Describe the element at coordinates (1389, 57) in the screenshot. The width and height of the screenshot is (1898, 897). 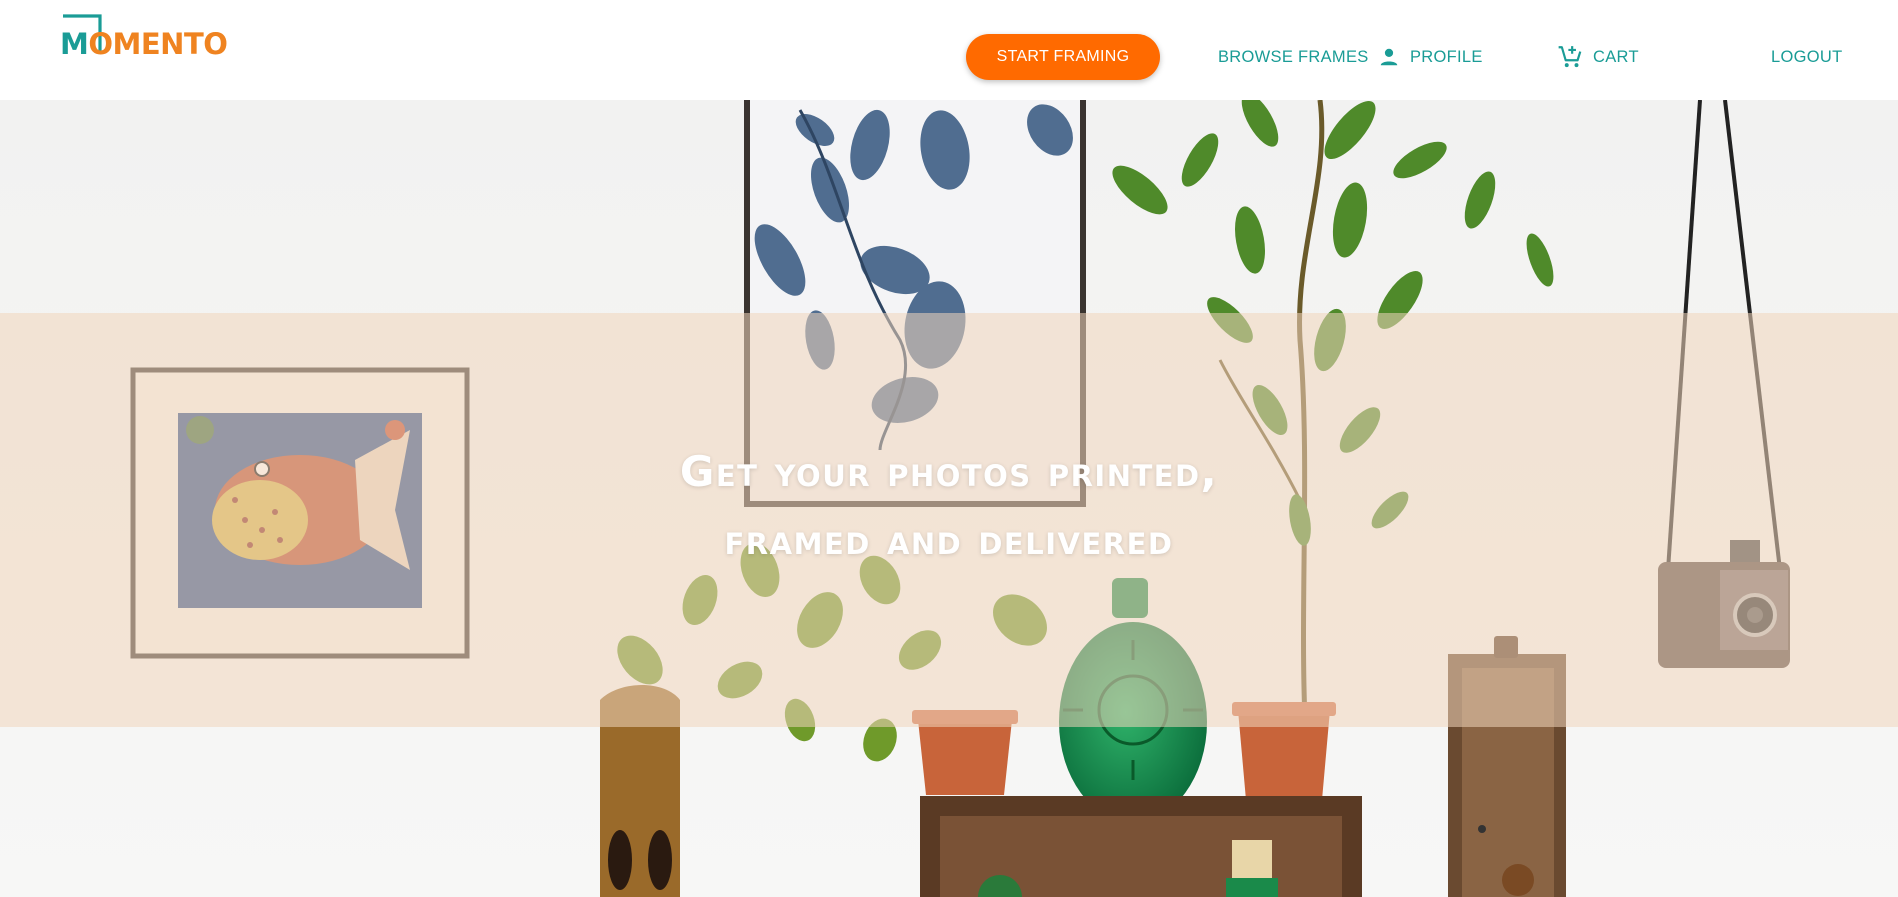
I see `person-icon` at that location.